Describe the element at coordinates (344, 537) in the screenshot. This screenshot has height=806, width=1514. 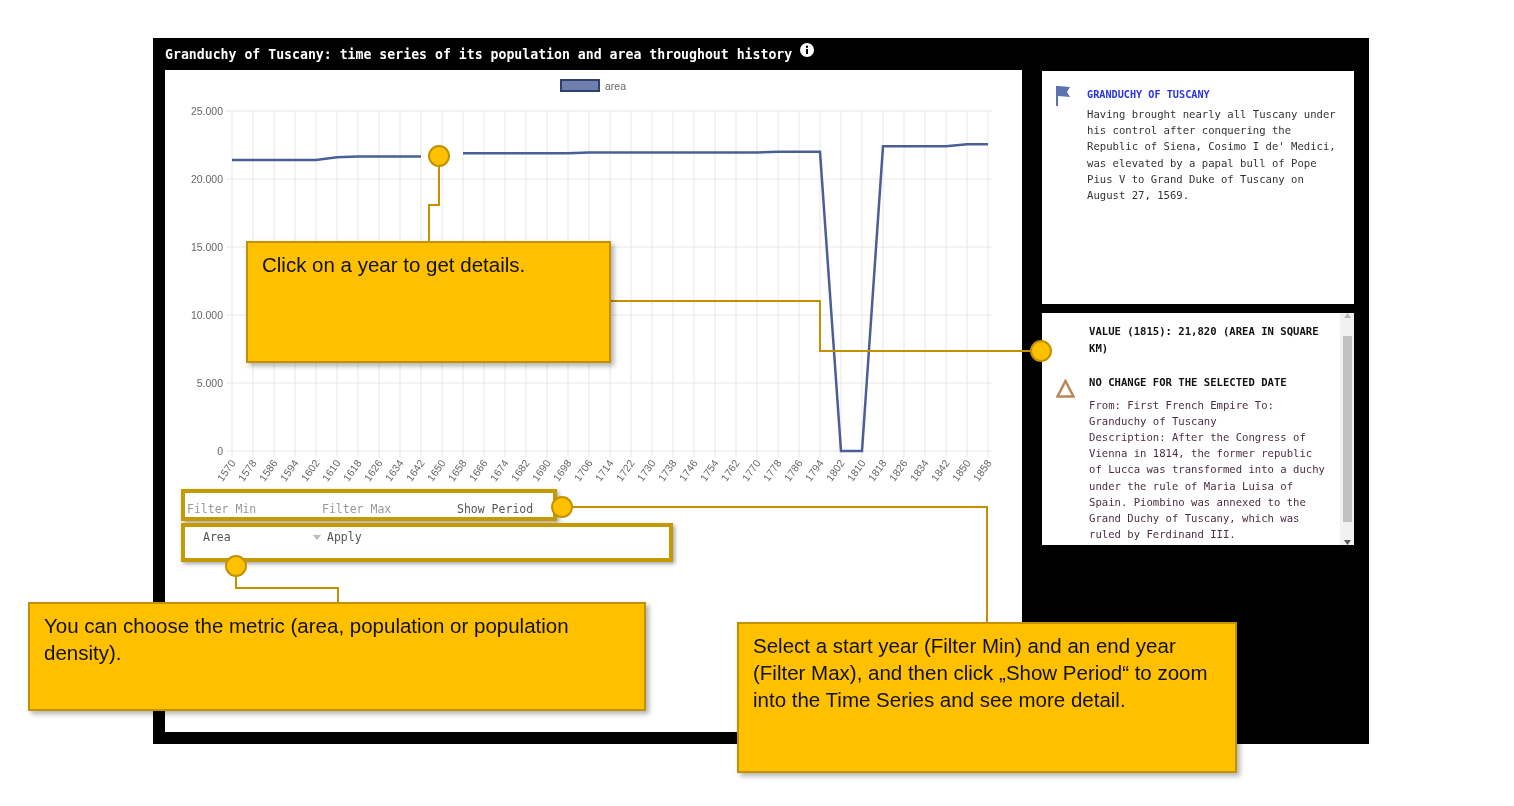
I see `apply-button: Apply` at that location.